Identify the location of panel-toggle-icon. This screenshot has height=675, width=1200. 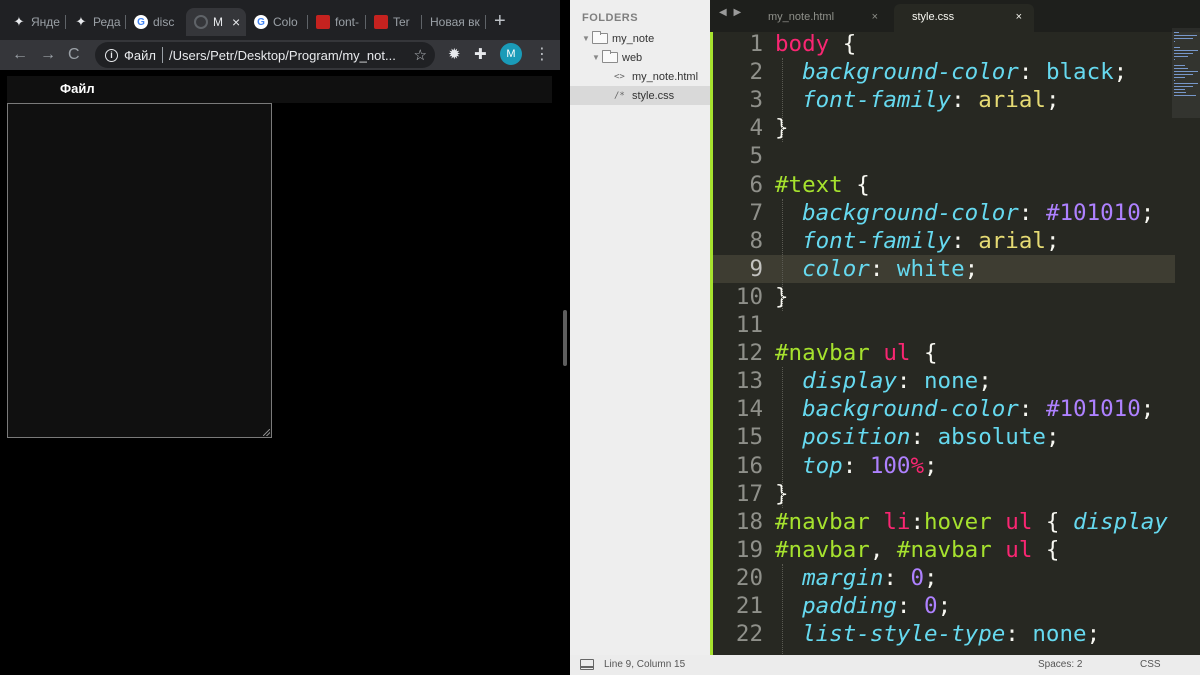
(587, 664).